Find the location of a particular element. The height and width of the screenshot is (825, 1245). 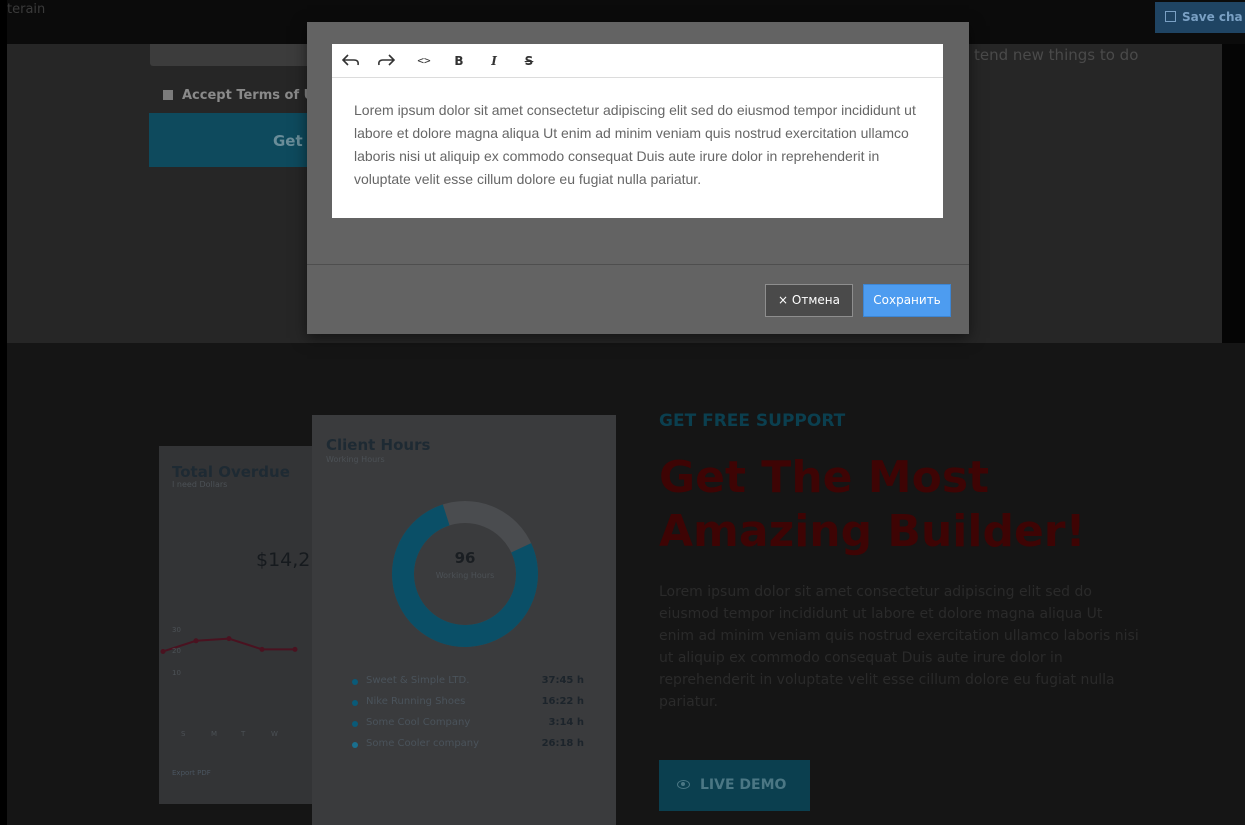

card-subtitle: Working Hours is located at coordinates (355, 459).